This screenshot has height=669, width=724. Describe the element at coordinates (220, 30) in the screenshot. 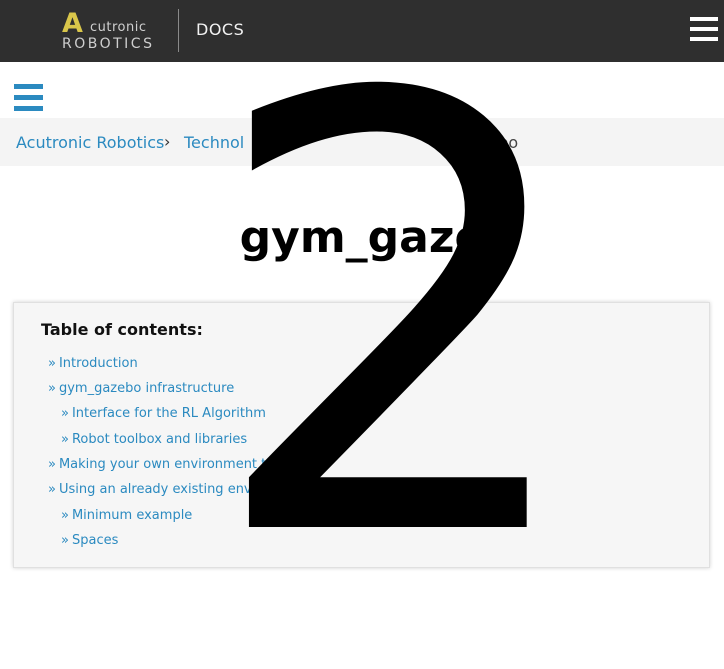

I see `docs-link: DOCS` at that location.